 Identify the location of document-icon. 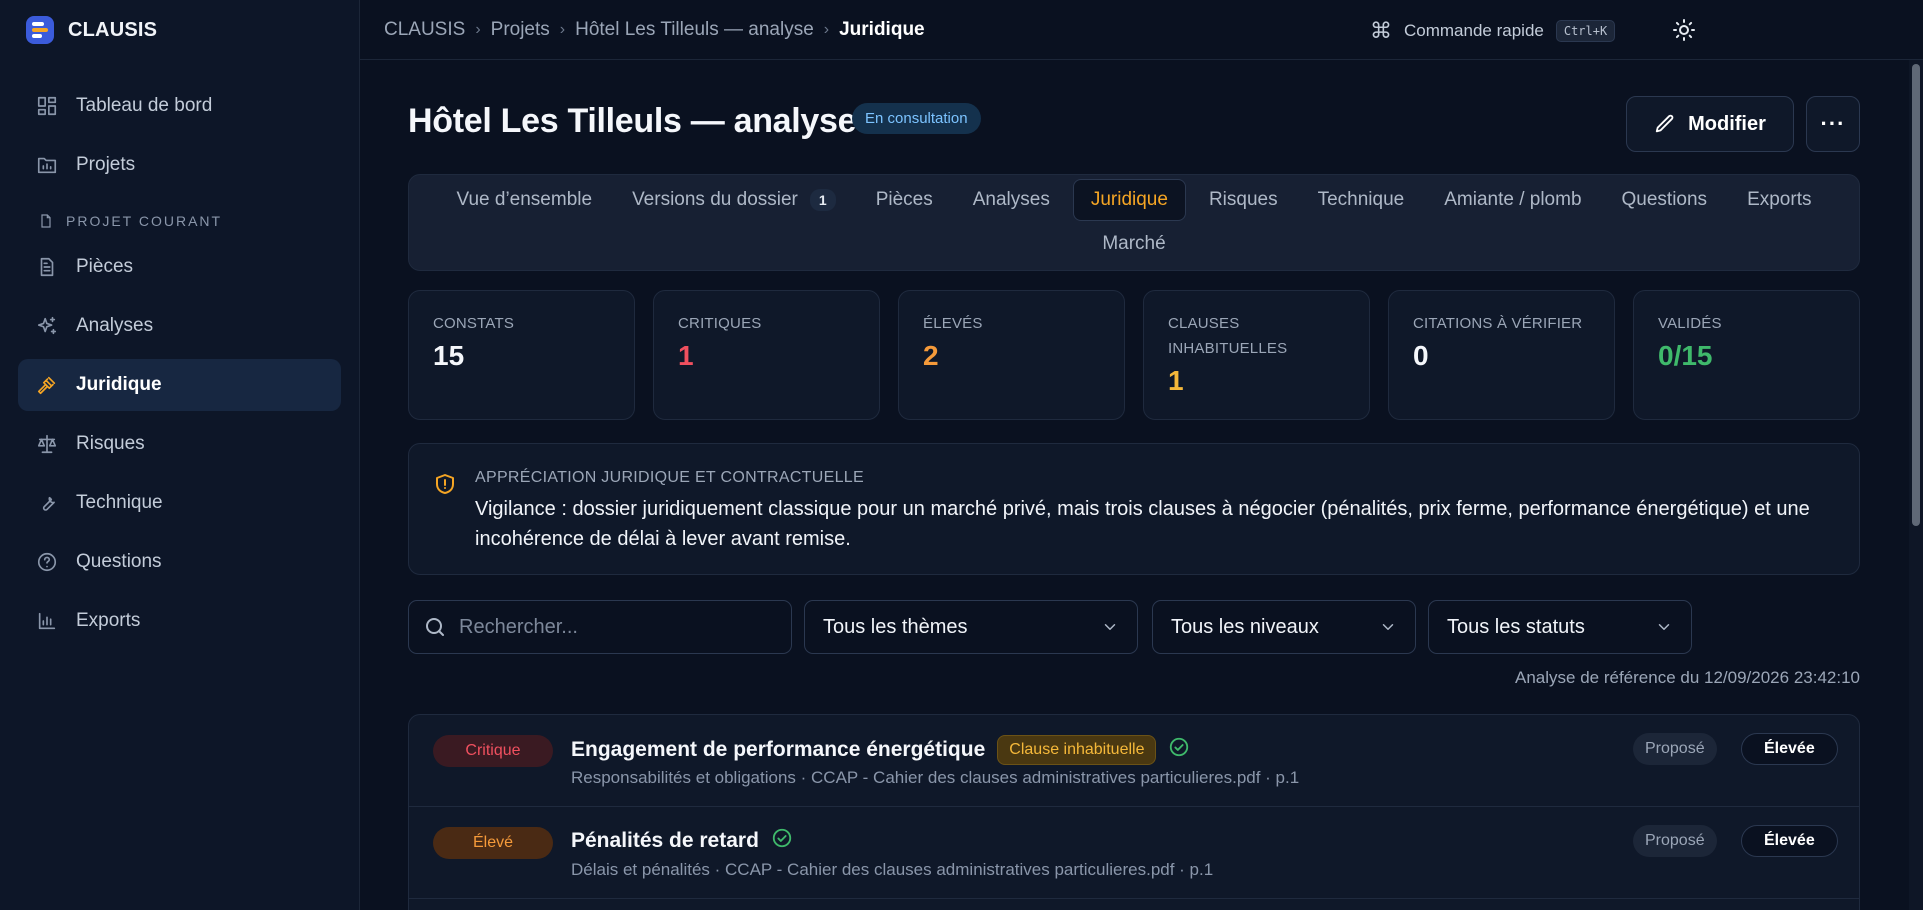
(47, 267).